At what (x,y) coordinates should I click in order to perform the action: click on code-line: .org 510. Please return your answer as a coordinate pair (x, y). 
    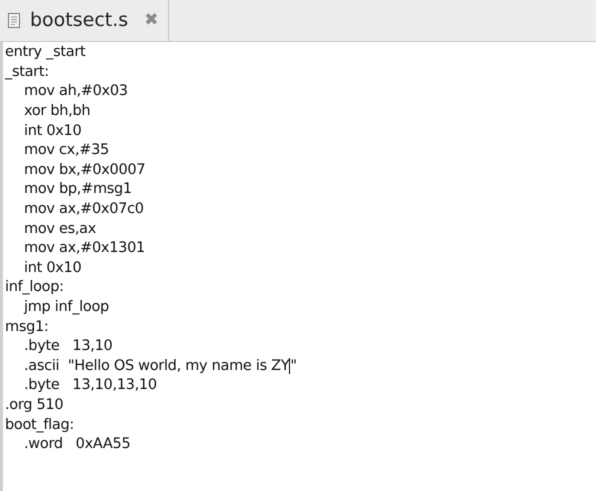
    Looking at the image, I should click on (34, 405).